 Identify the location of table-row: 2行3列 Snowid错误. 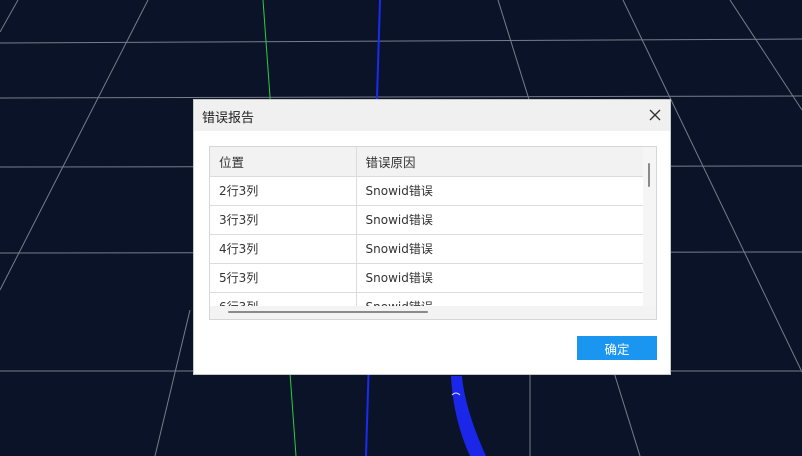
(427, 191).